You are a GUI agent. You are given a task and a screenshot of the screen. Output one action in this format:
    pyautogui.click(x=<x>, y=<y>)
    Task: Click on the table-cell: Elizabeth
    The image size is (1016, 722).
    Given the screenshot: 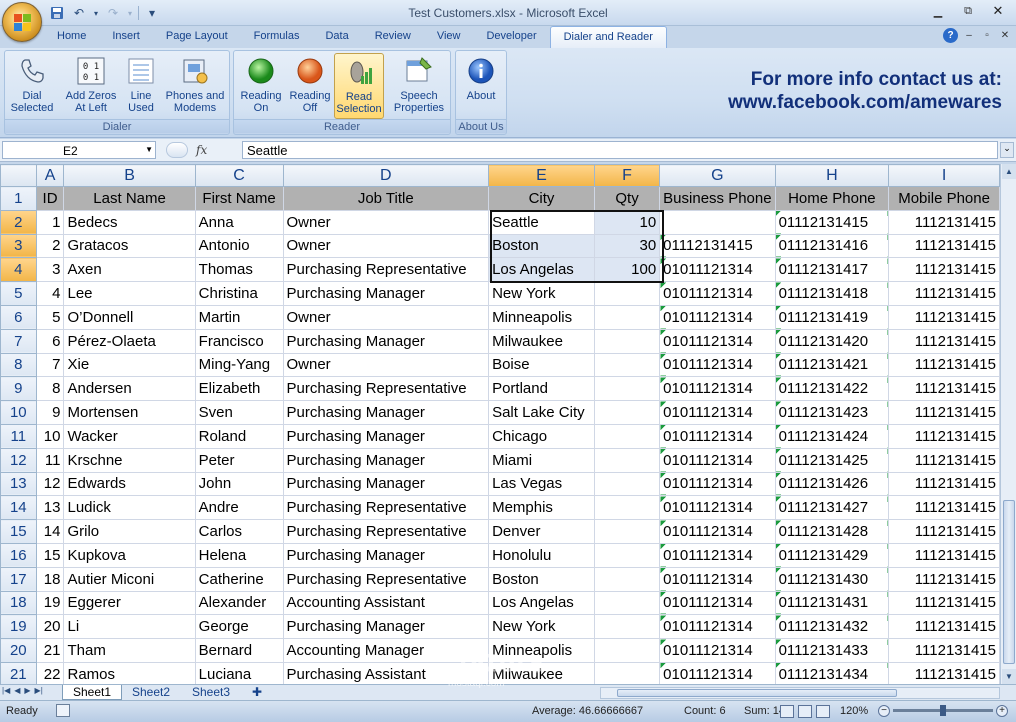 What is the action you would take?
    pyautogui.click(x=239, y=389)
    